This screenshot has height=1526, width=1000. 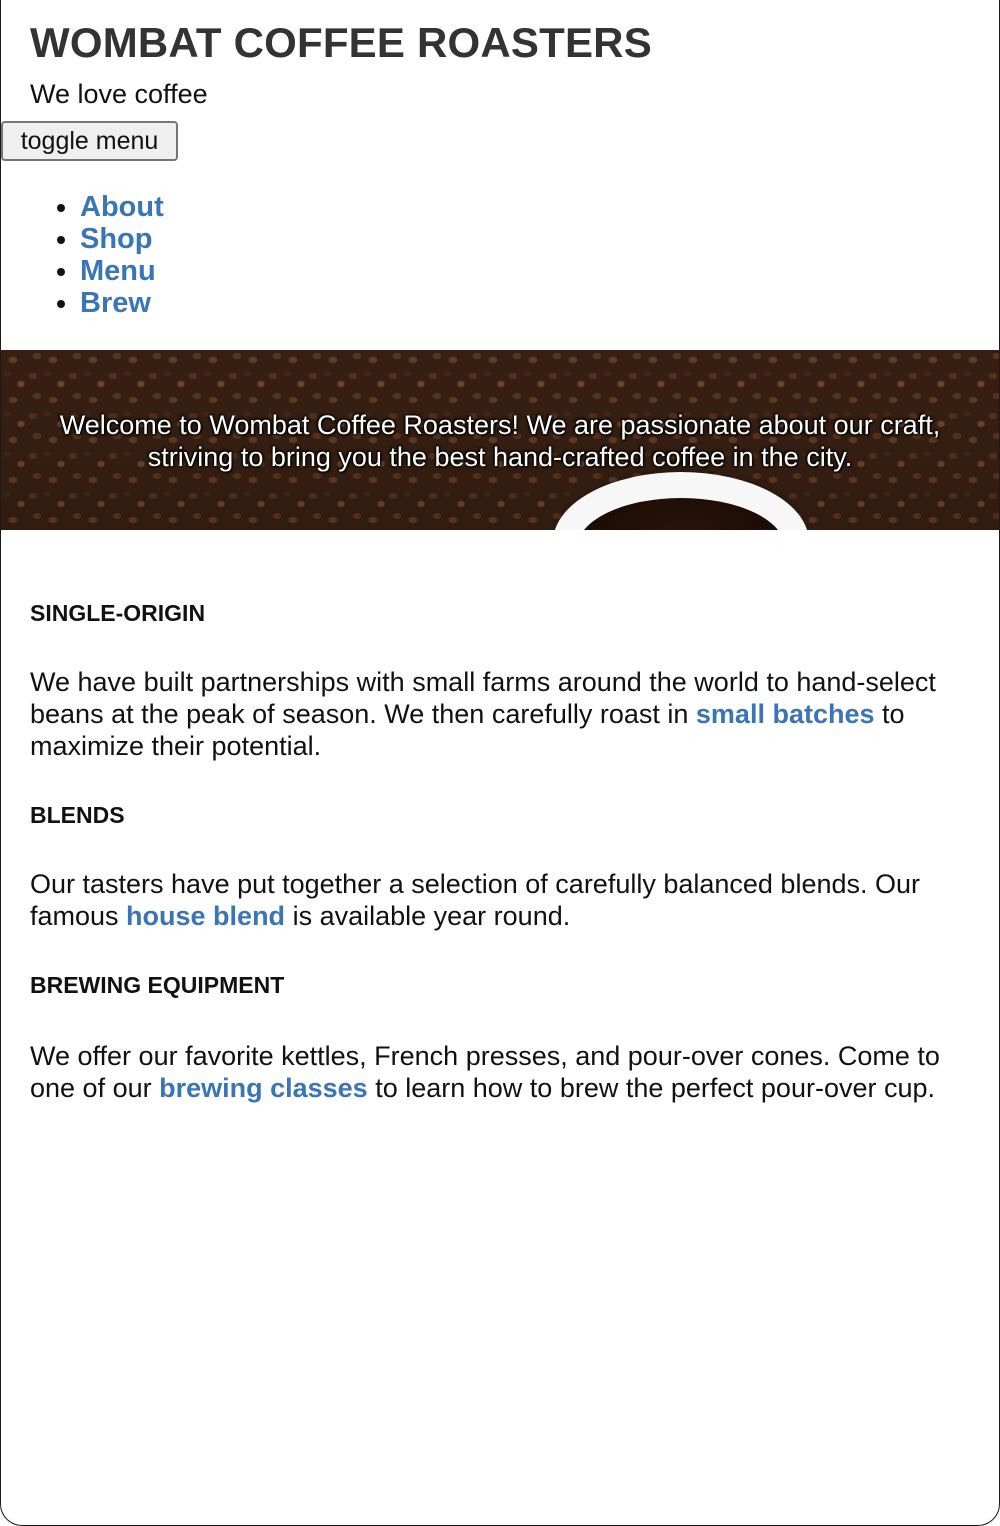 What do you see at coordinates (89, 141) in the screenshot?
I see `toggle-menu-button: toggle menu` at bounding box center [89, 141].